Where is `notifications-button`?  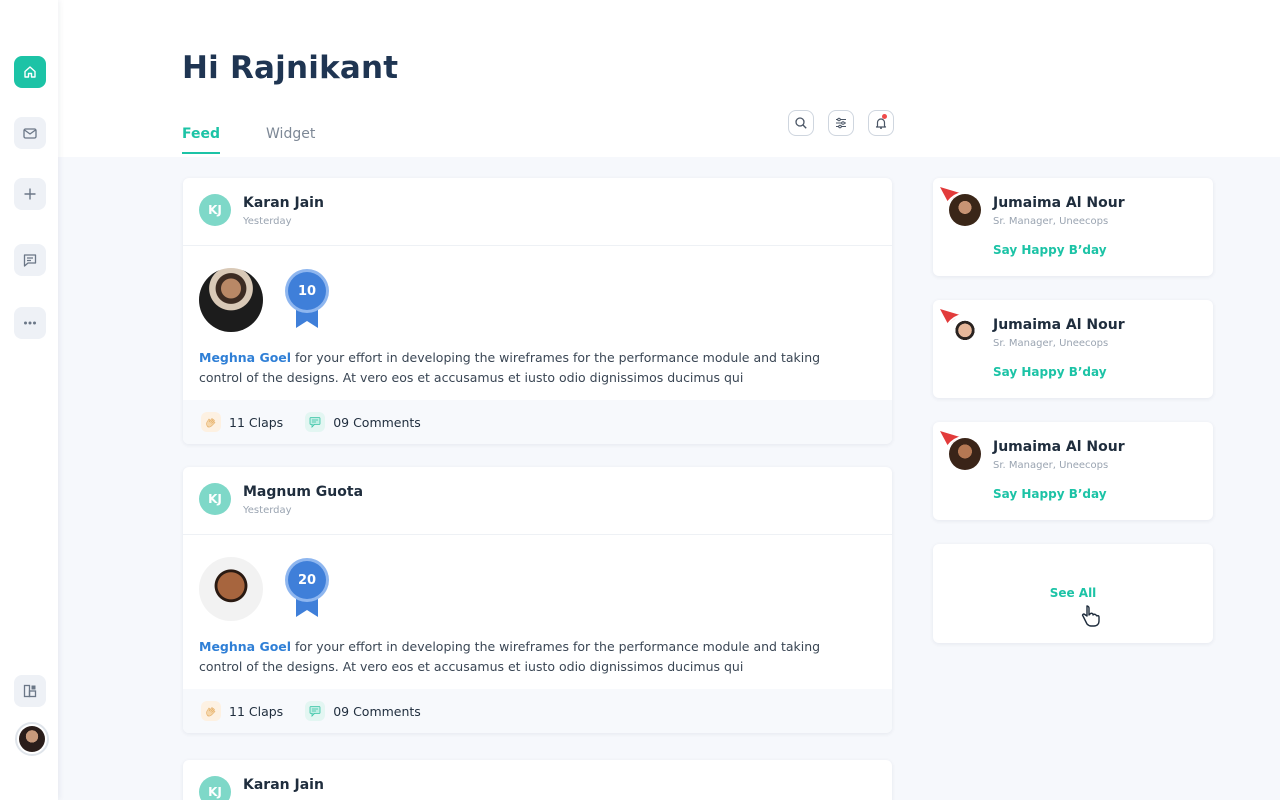
notifications-button is located at coordinates (881, 123).